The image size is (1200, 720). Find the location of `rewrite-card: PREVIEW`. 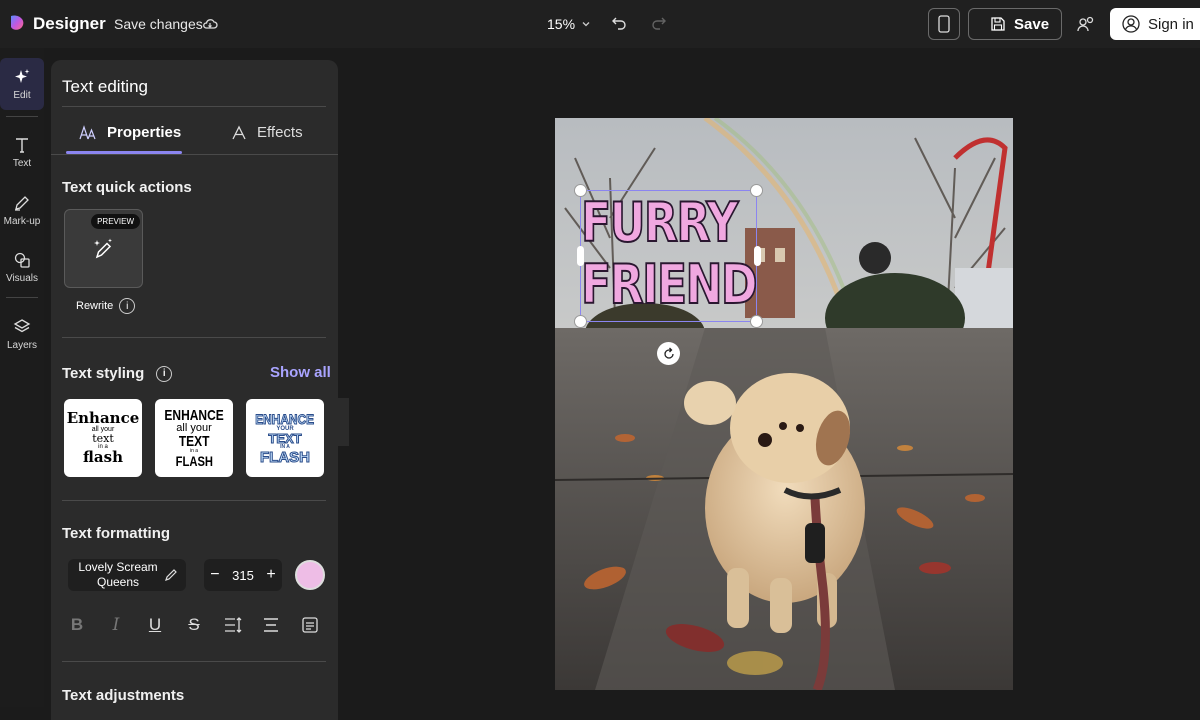

rewrite-card: PREVIEW is located at coordinates (103, 248).